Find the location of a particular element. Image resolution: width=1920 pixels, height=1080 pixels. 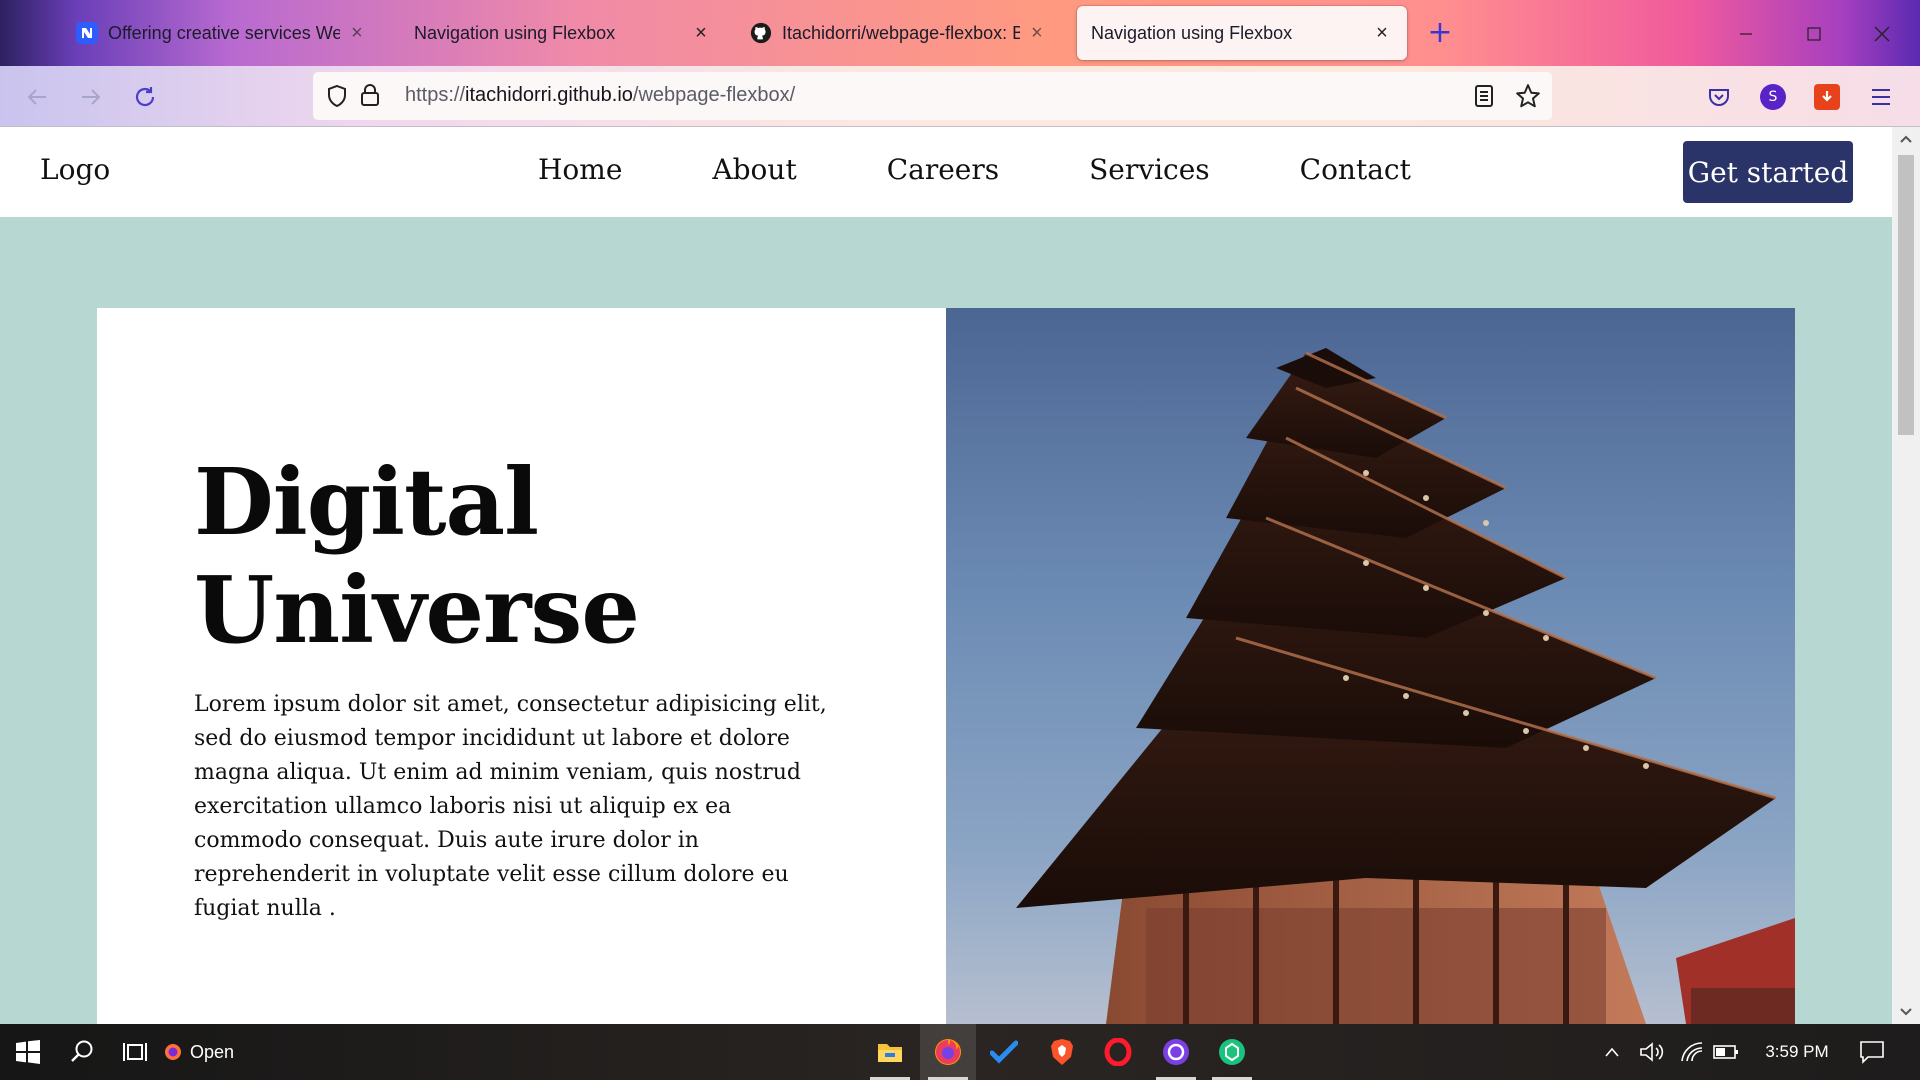

taskbar-opera is located at coordinates (1118, 1052).